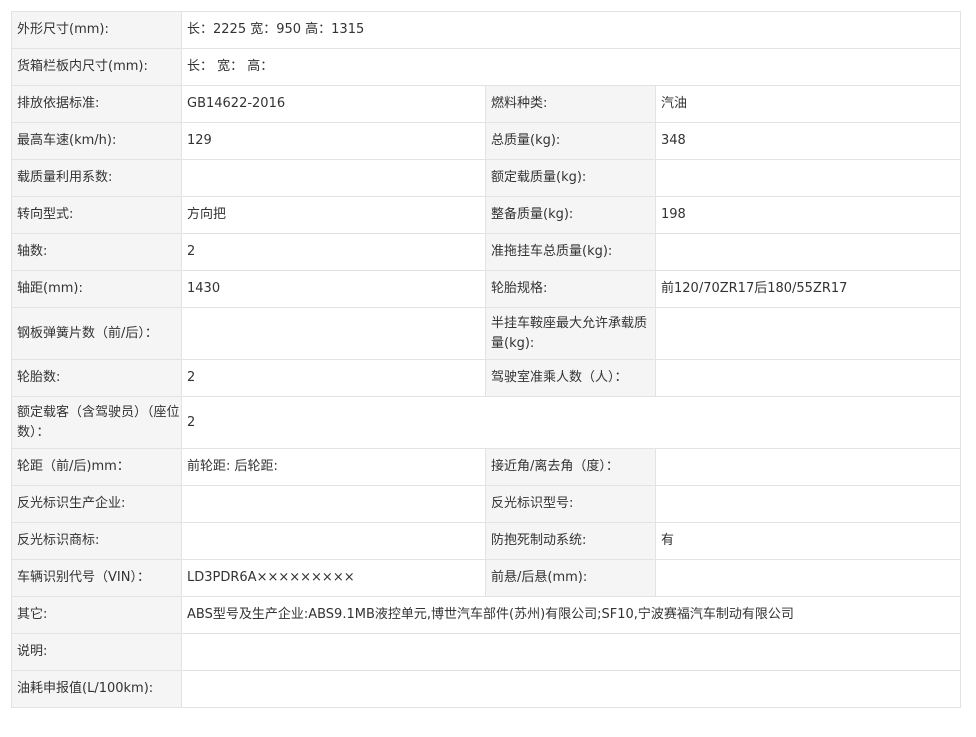 This screenshot has width=976, height=737. I want to click on table-row: 油耗申报值(L/100km):, so click(486, 689).